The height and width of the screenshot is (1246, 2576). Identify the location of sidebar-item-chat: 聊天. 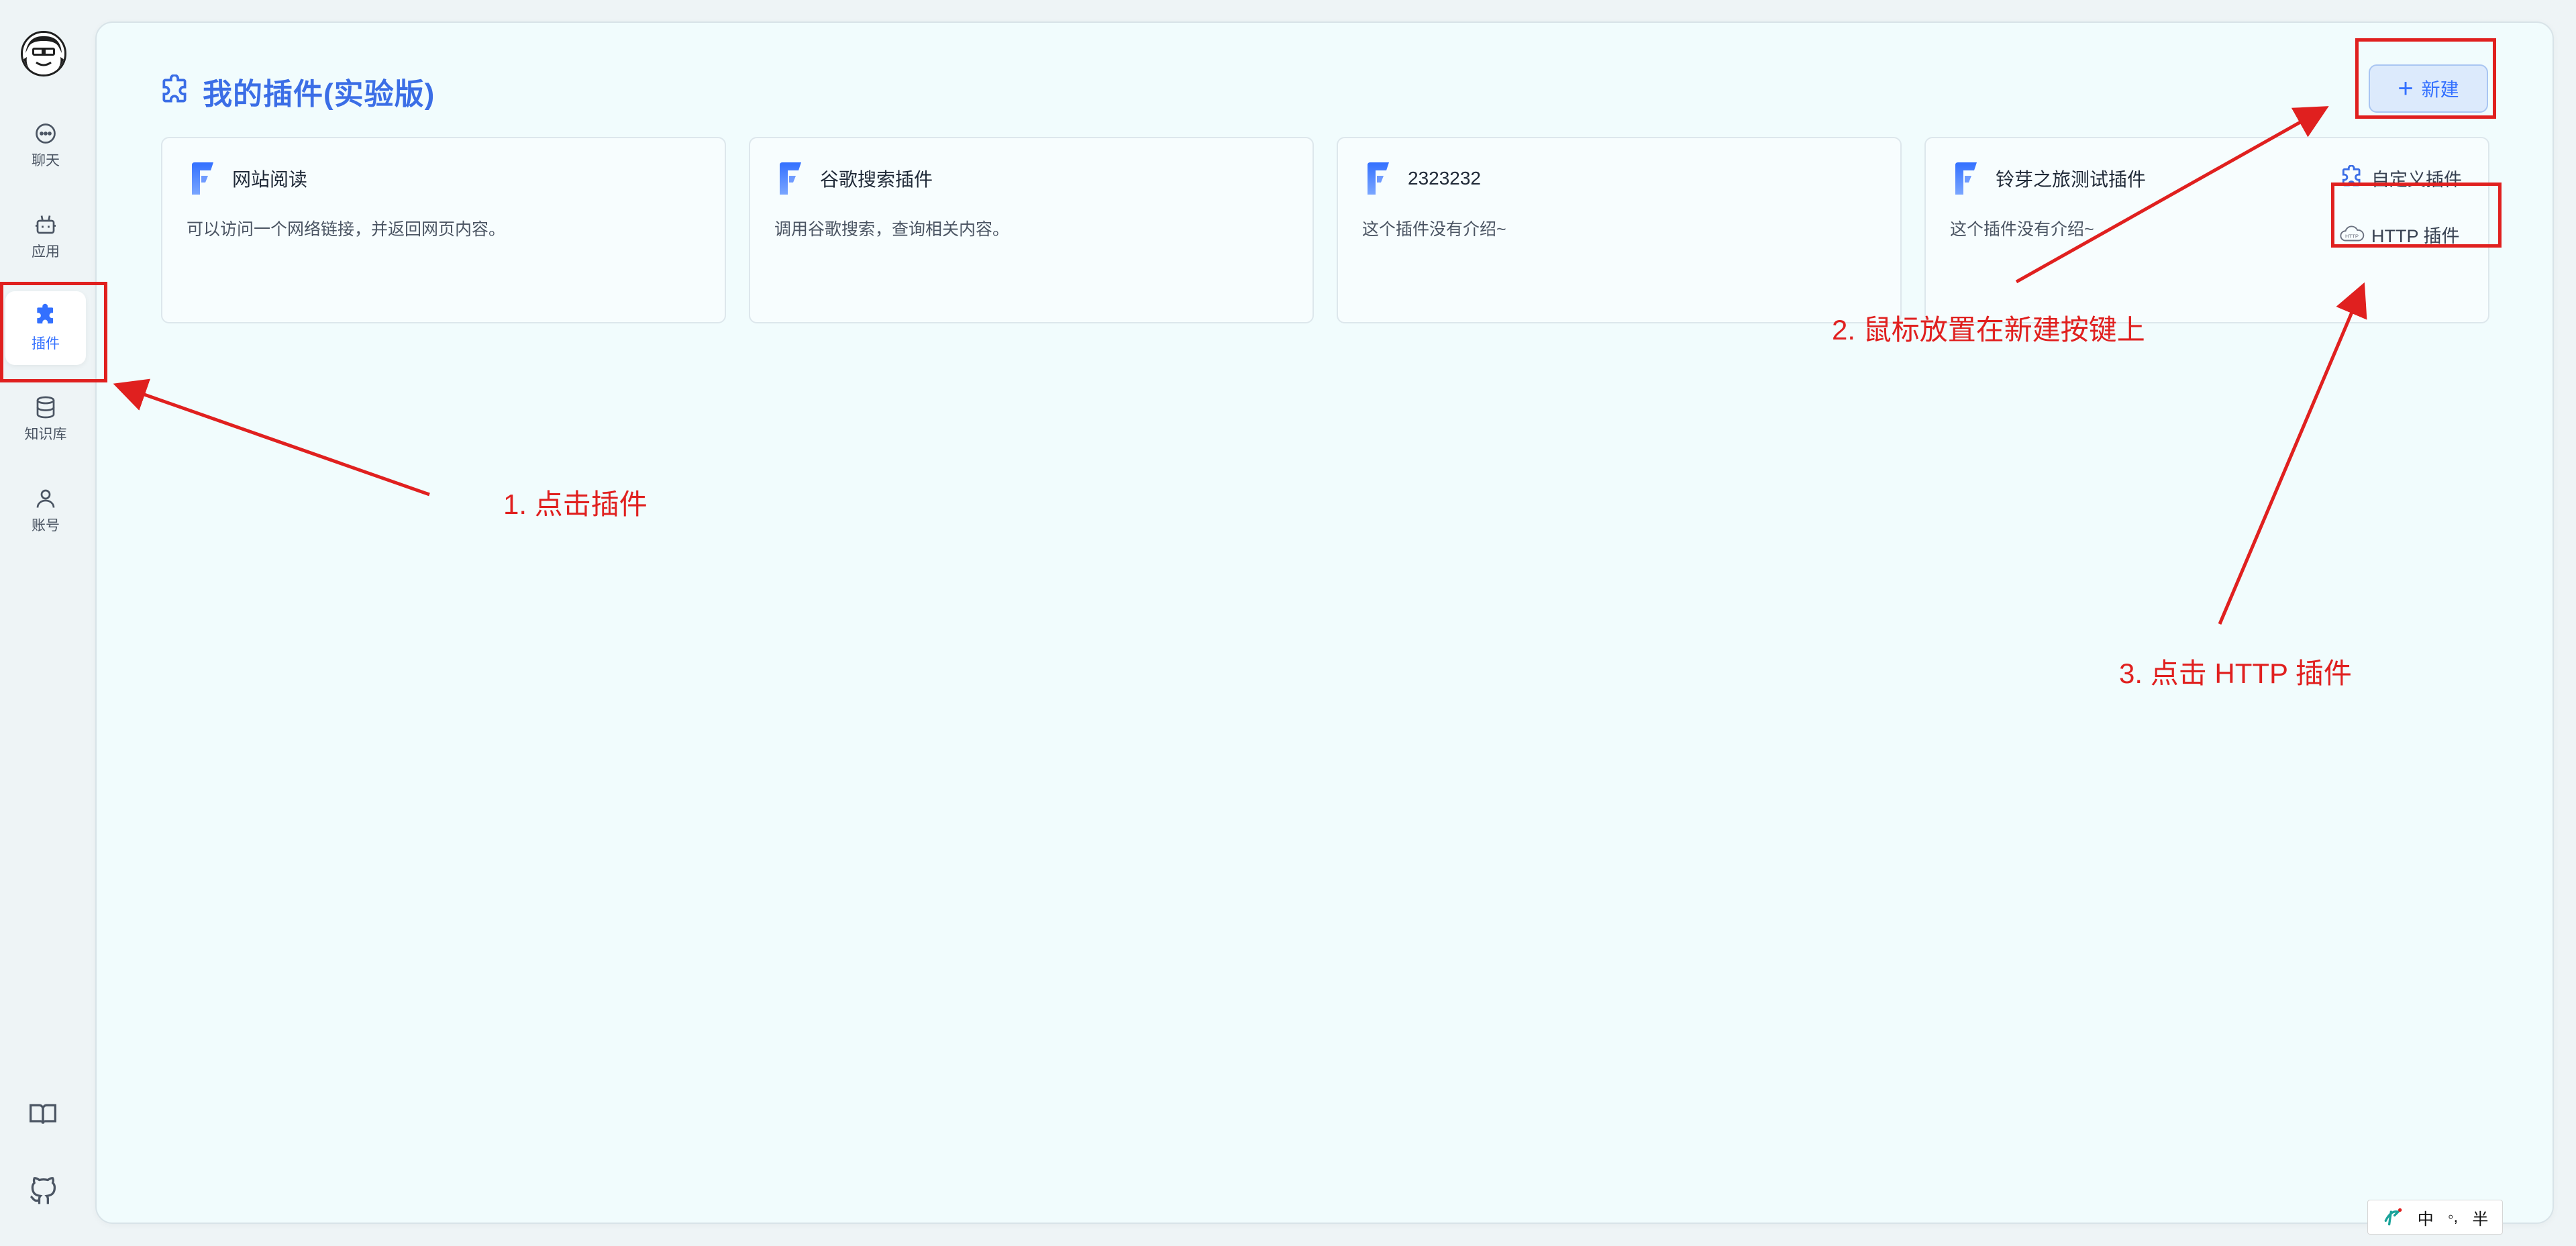
(45, 146).